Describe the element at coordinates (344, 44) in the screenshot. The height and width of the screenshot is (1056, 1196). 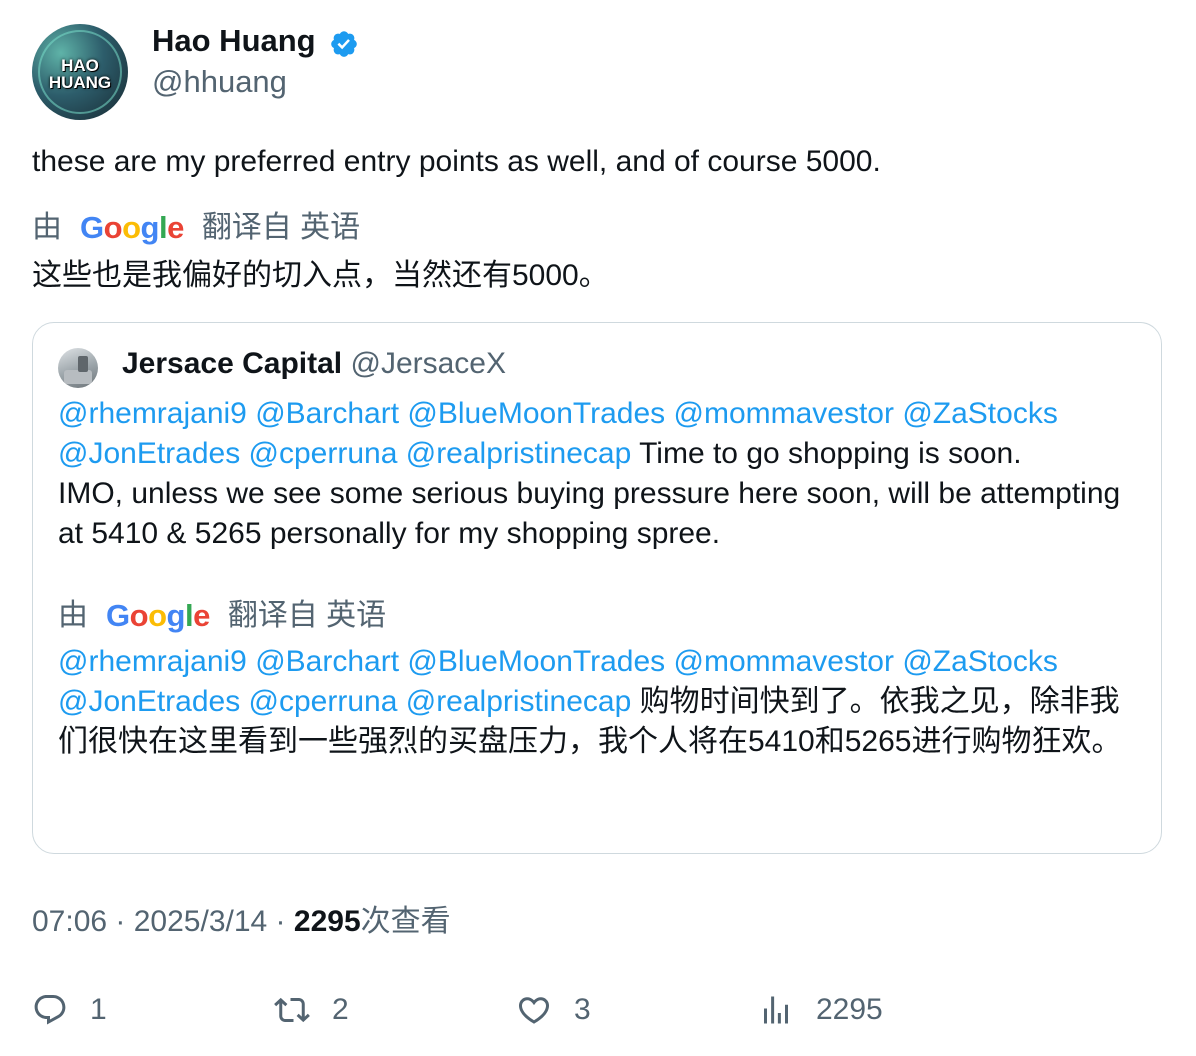
I see `verified-badge-icon` at that location.